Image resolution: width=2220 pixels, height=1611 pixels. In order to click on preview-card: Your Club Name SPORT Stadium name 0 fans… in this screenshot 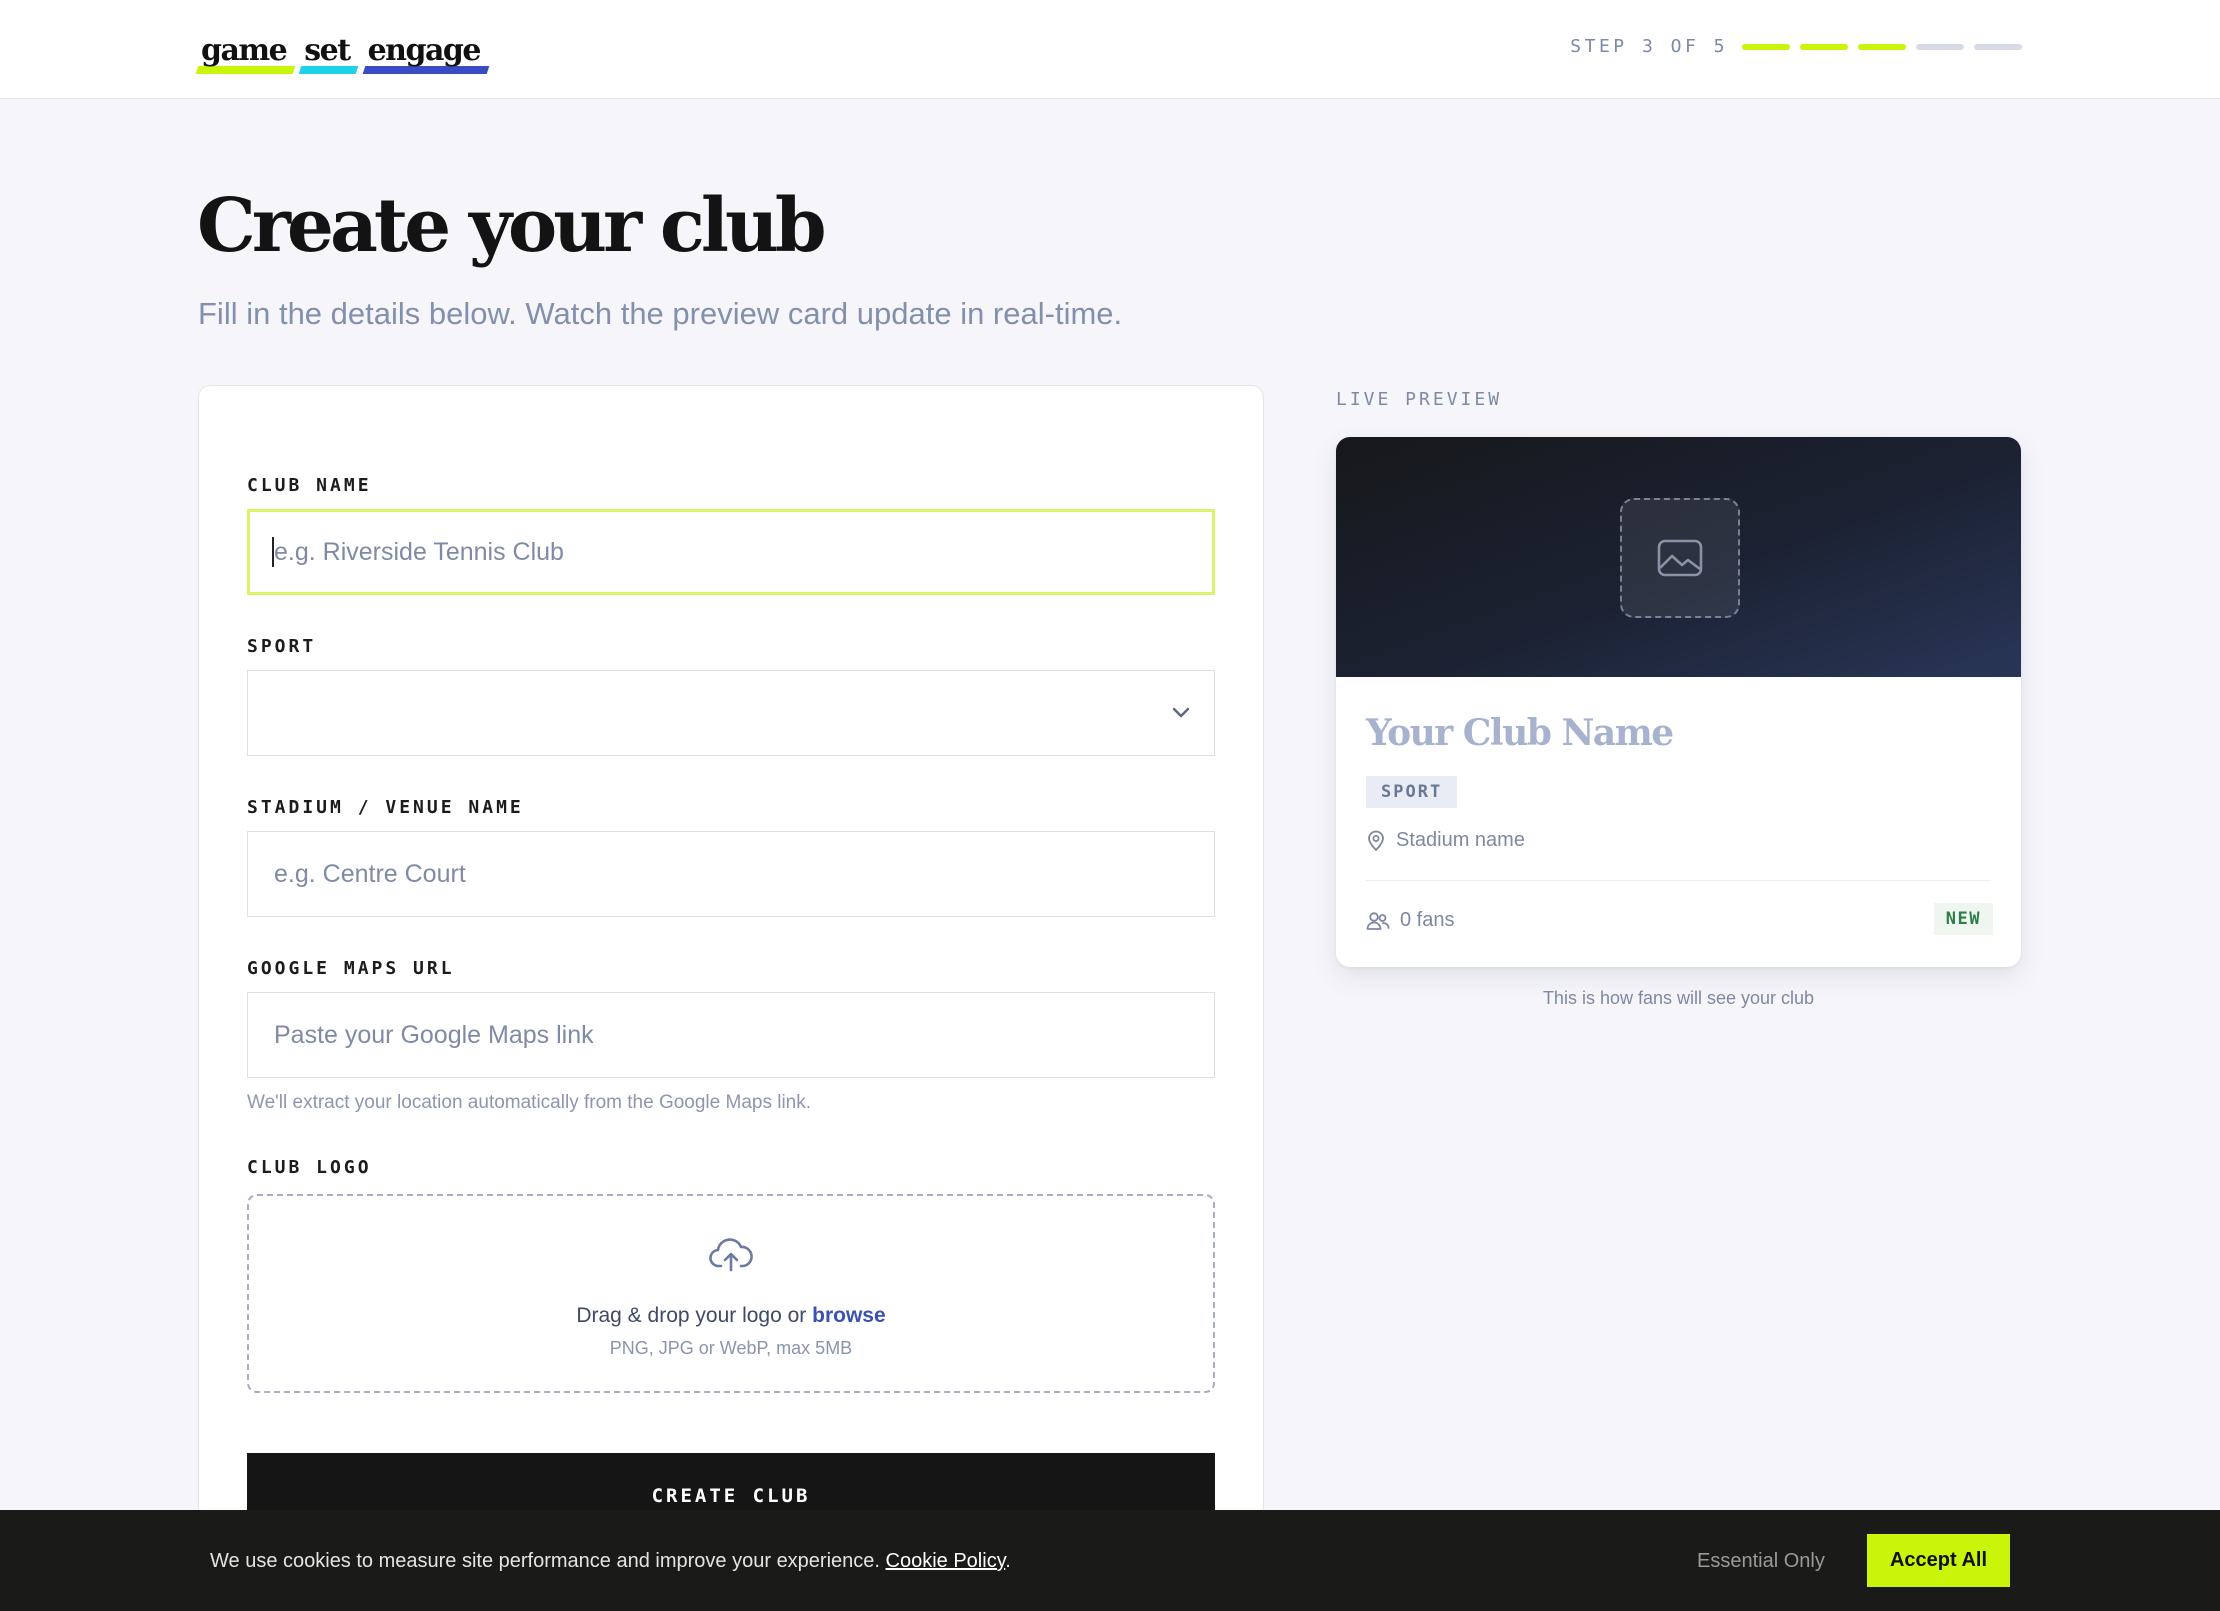, I will do `click(1678, 702)`.